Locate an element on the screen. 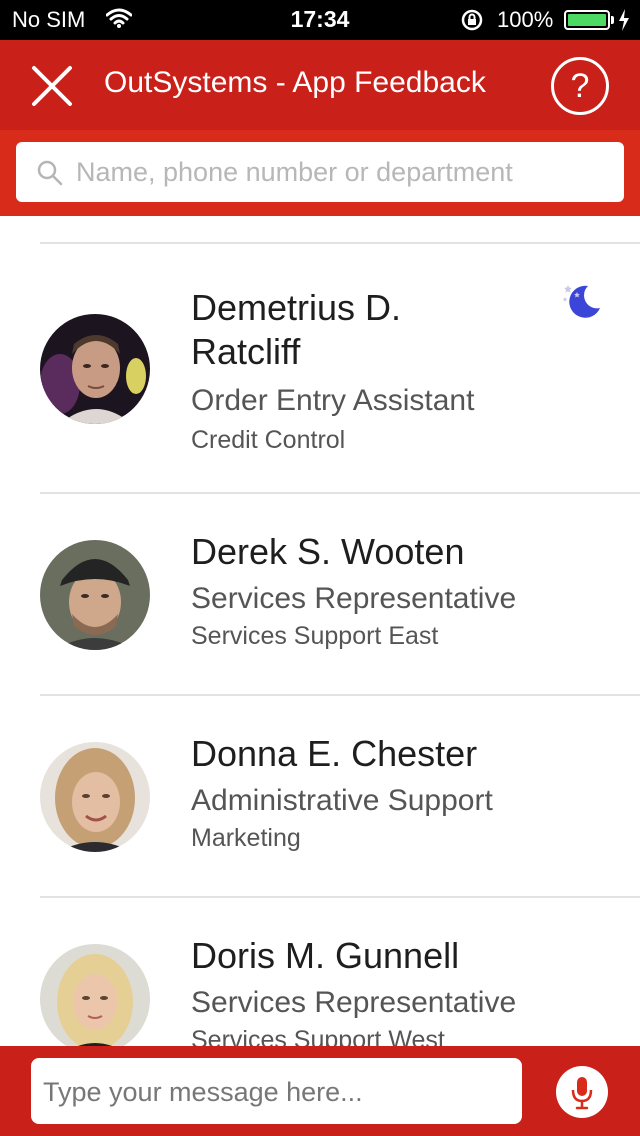  contact-name: Demetrius D. Ratcliff is located at coordinates (296, 329).